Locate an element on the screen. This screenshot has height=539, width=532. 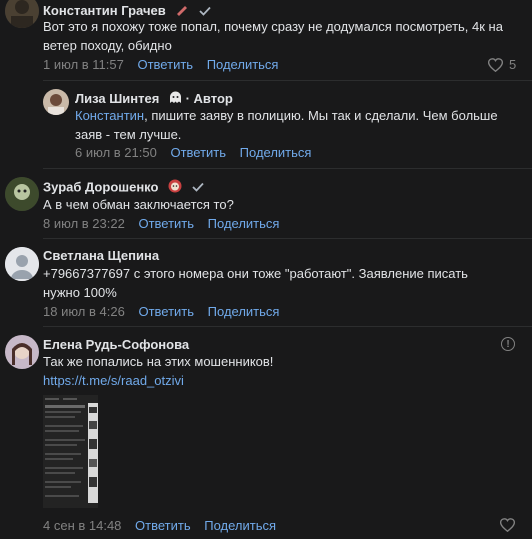
comment-author: Светлана Щепина is located at coordinates (101, 256).